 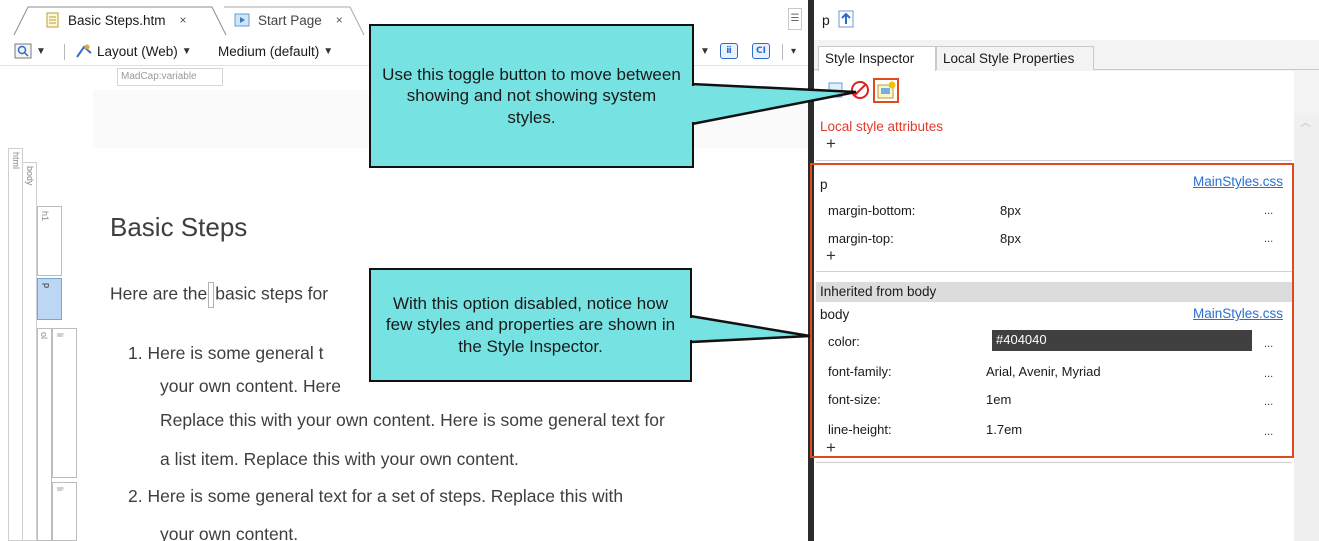 I want to click on toolbar-dropdown-right: ▼, so click(x=705, y=51).